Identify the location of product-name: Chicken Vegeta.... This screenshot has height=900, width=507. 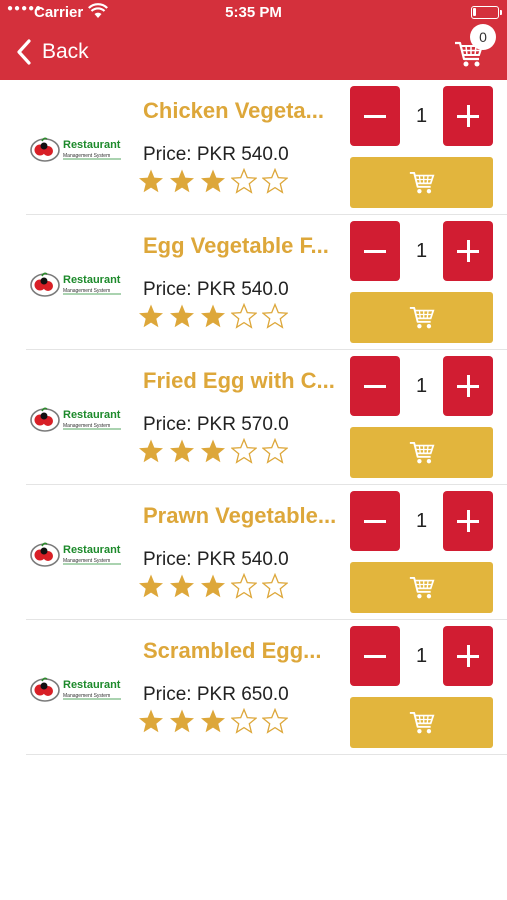
(243, 111).